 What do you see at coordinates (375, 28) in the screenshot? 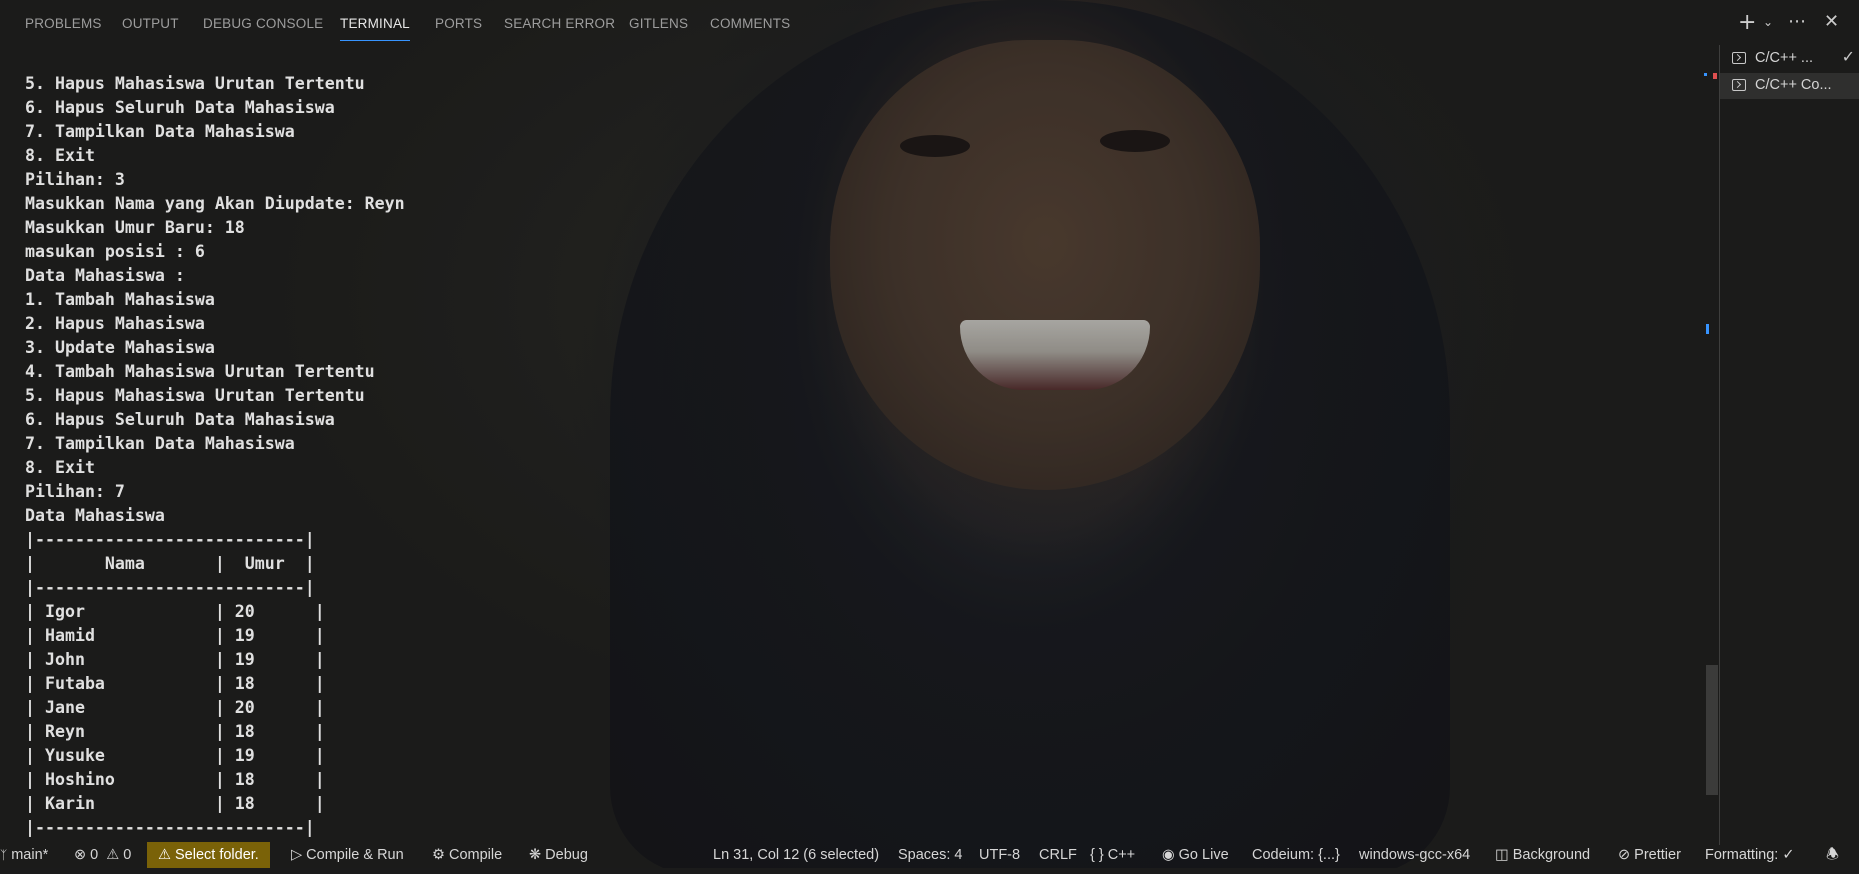
I see `tab-terminal: TERMINAL` at bounding box center [375, 28].